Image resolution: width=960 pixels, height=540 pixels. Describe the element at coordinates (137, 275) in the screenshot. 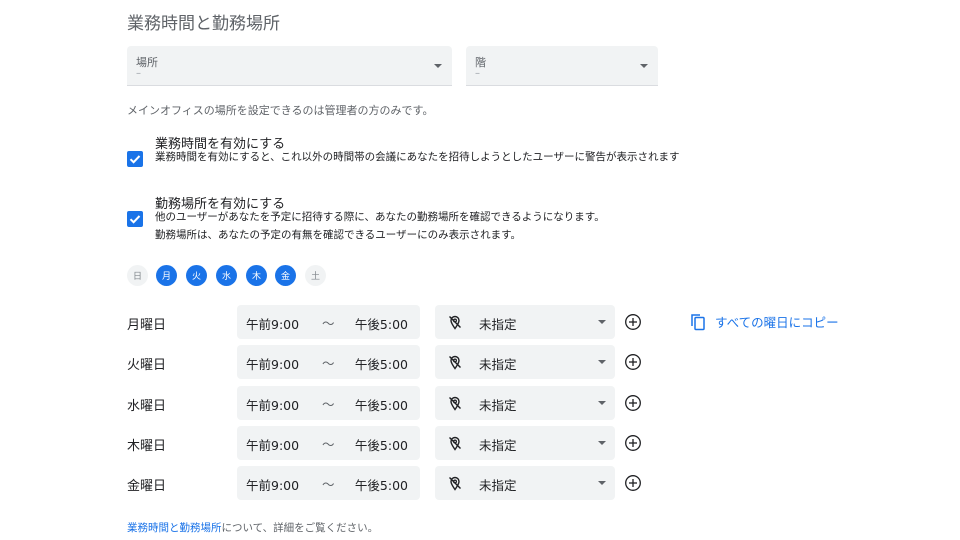

I see `weekday-sunday: 日` at that location.